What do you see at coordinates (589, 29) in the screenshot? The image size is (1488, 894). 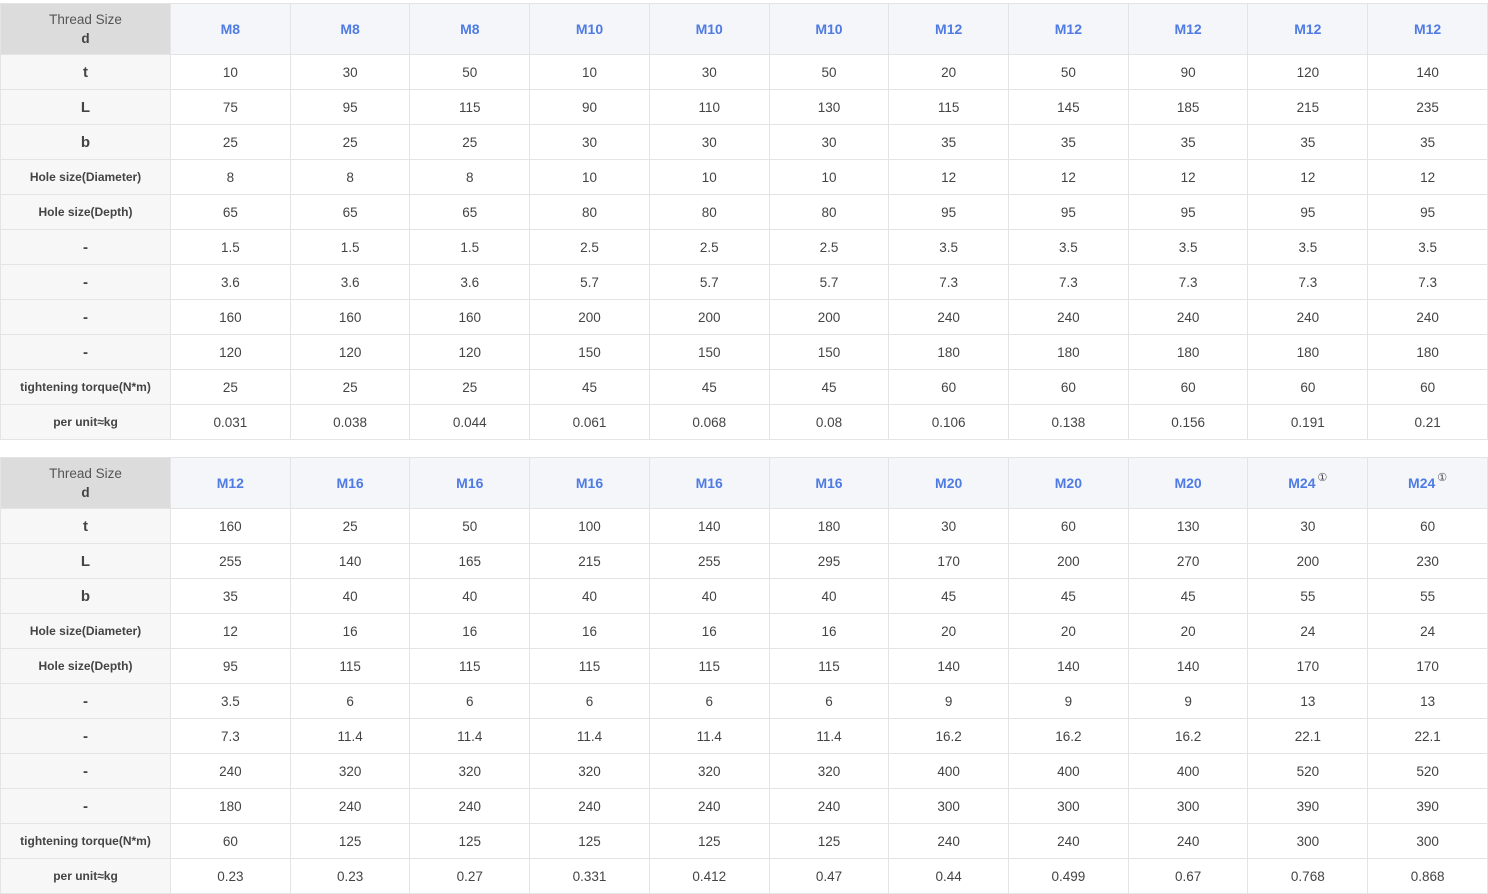 I see `column-header: M10` at bounding box center [589, 29].